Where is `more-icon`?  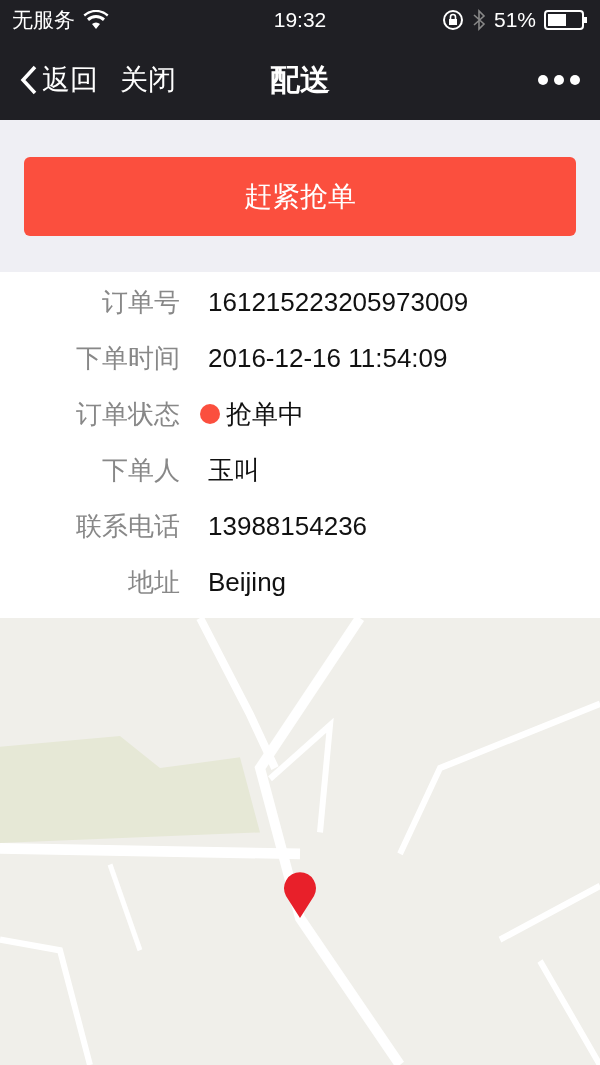
more-icon is located at coordinates (559, 80).